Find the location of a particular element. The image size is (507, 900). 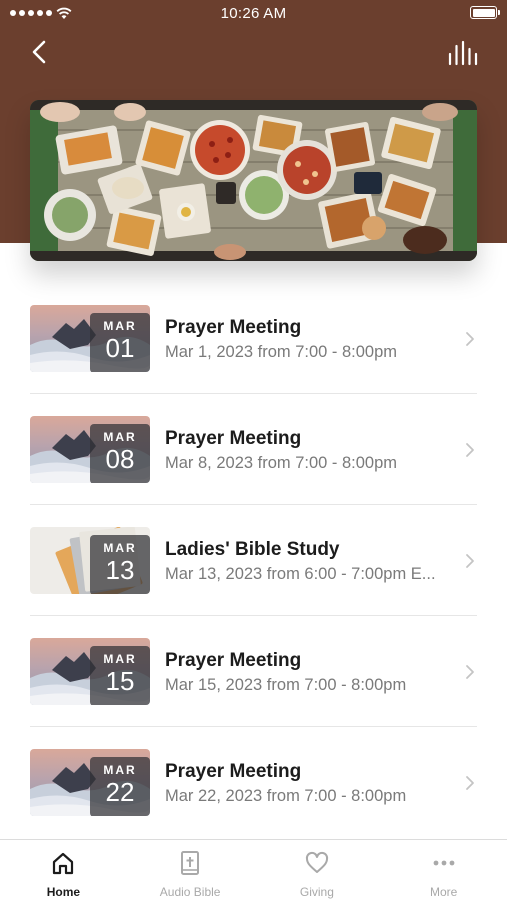

home-icon is located at coordinates (63, 863).